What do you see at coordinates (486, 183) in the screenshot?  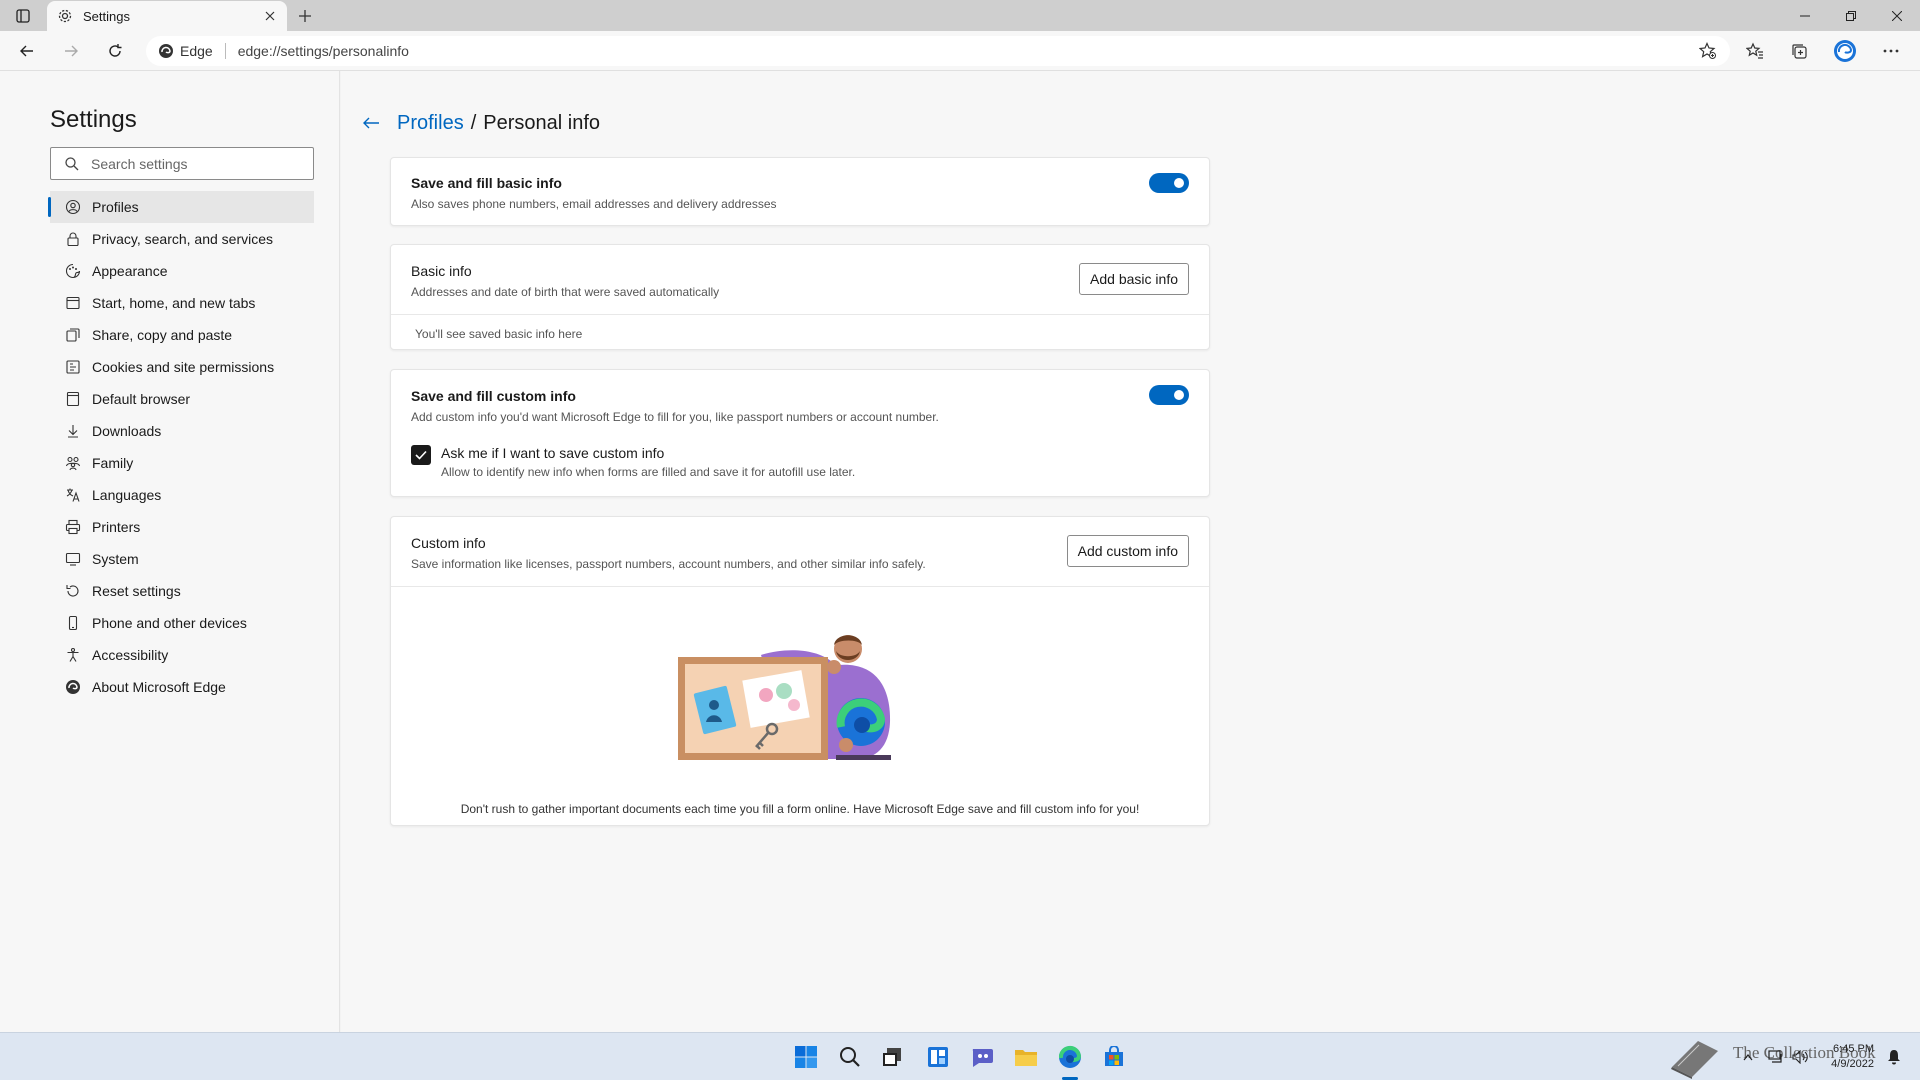 I see `save-basic-info-title: Save and fill basic info` at bounding box center [486, 183].